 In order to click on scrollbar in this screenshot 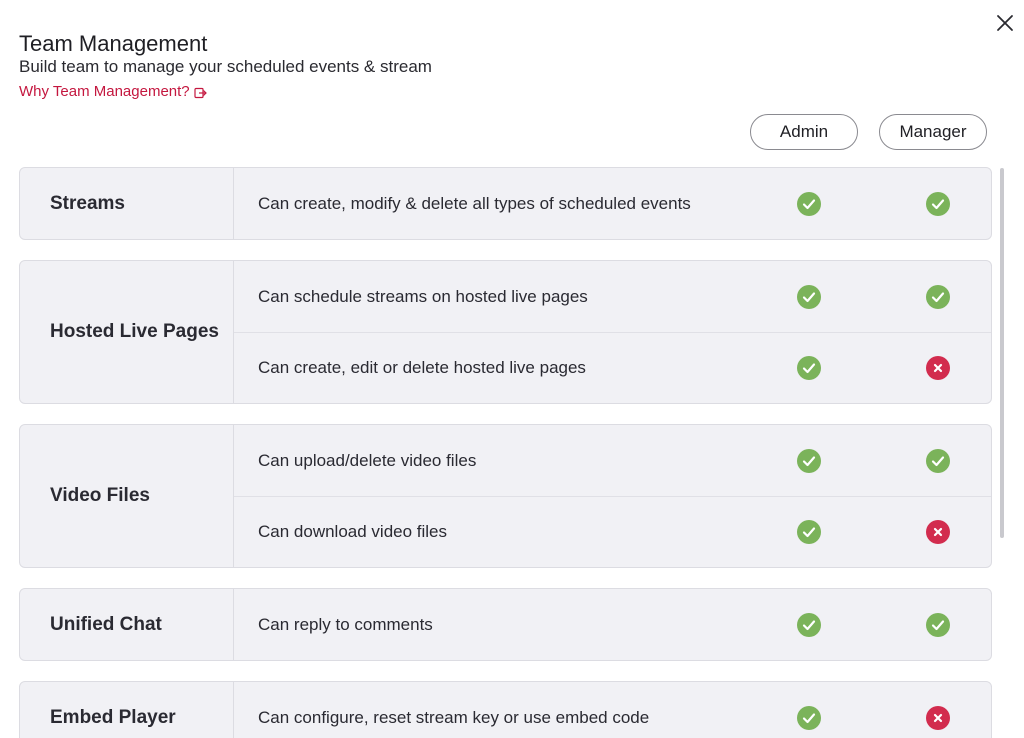, I will do `click(1002, 353)`.